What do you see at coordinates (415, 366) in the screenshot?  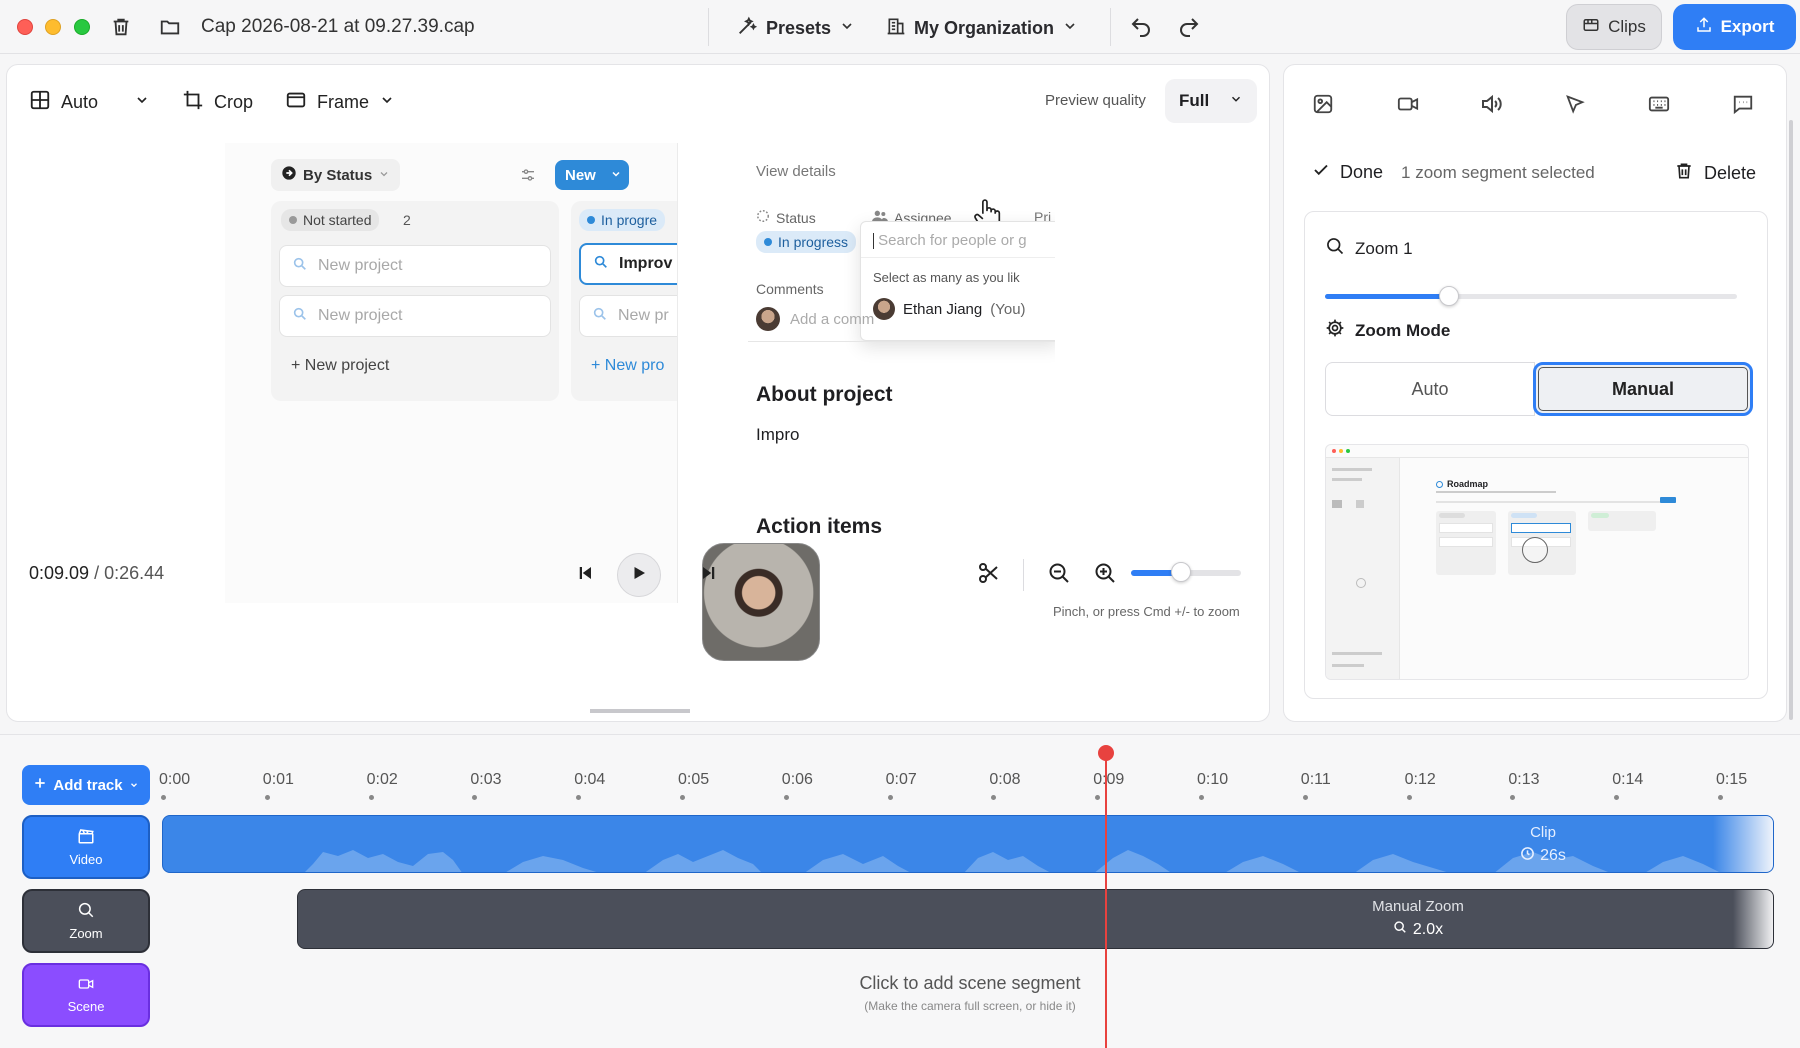 I see `add-card-row: + New project` at bounding box center [415, 366].